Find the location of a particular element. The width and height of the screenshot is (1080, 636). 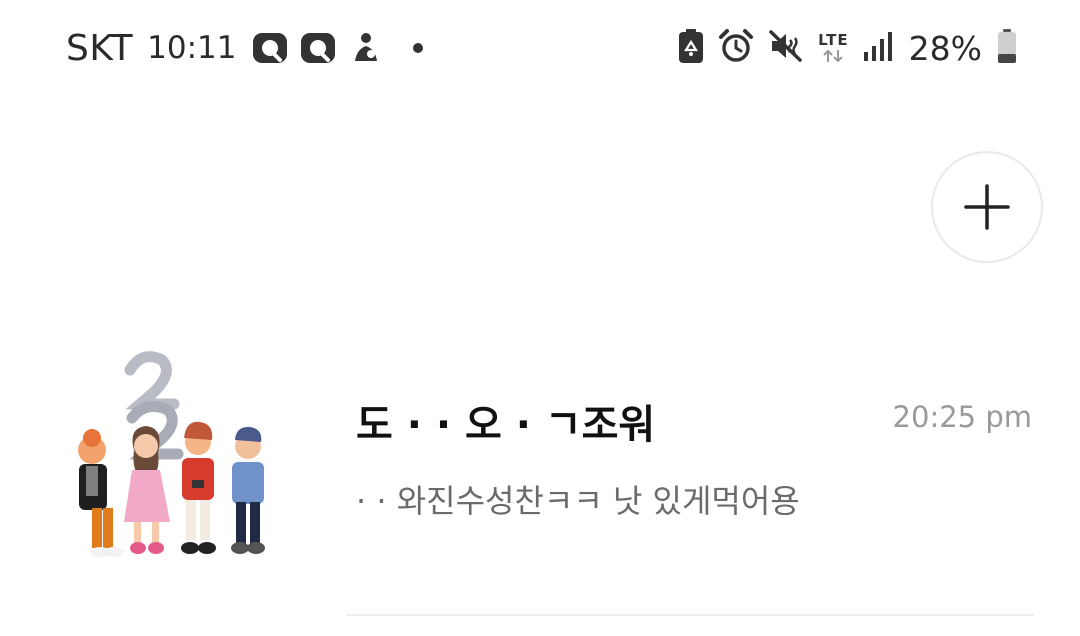

chat-timestamp: 20:25 pm is located at coordinates (962, 417).